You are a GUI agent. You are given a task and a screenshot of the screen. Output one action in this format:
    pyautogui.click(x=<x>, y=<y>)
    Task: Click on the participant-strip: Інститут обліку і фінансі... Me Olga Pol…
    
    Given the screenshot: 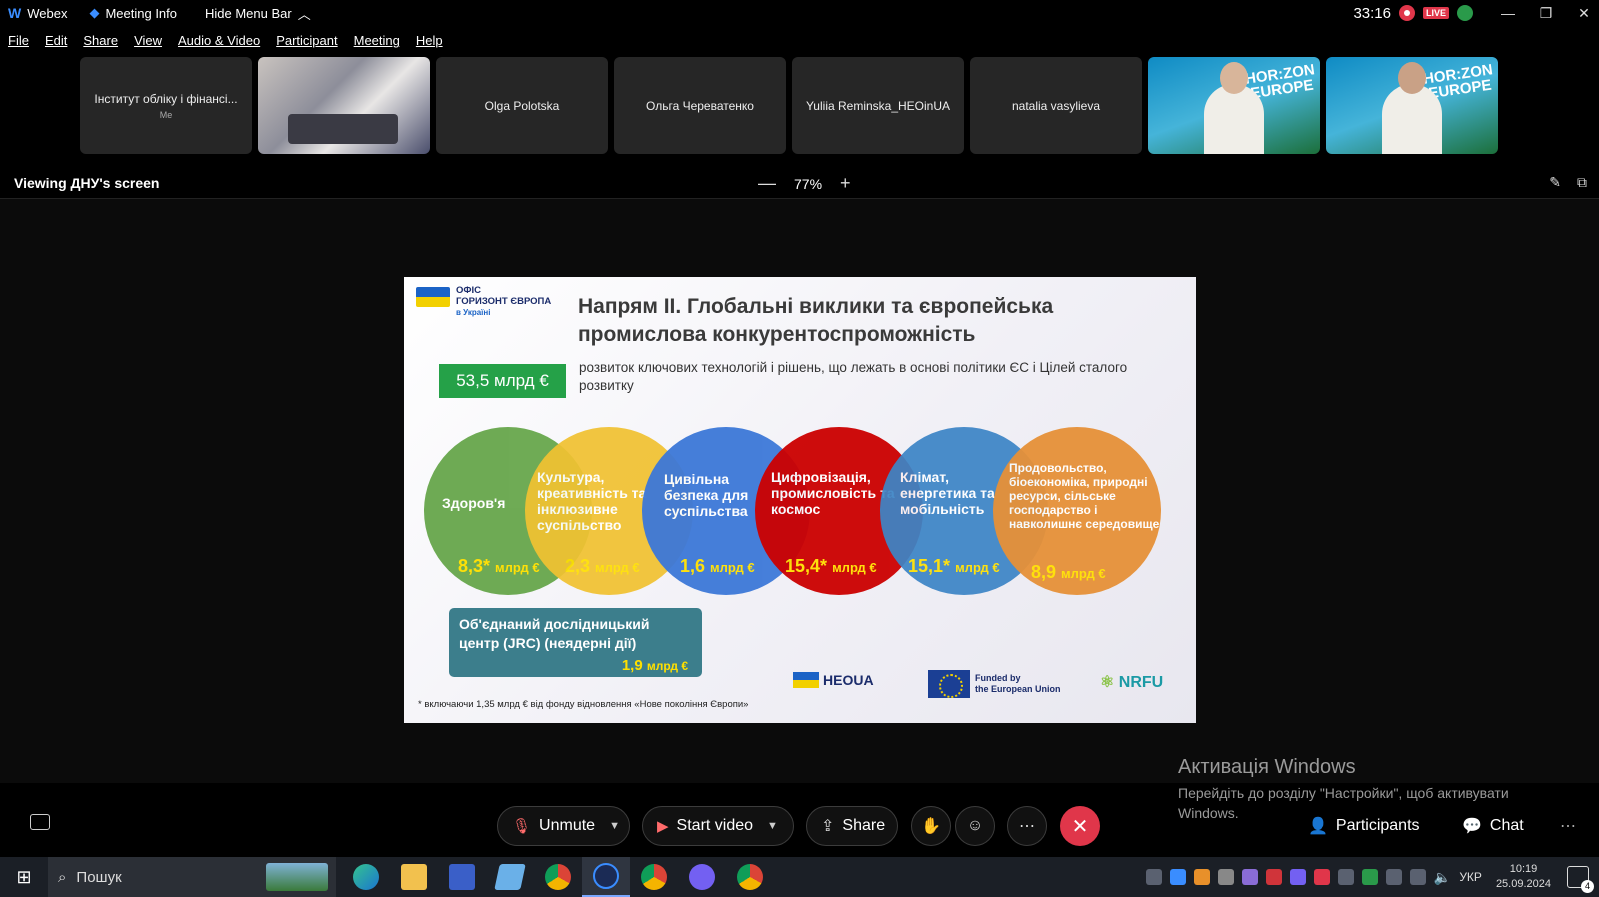 What is the action you would take?
    pyautogui.click(x=789, y=105)
    